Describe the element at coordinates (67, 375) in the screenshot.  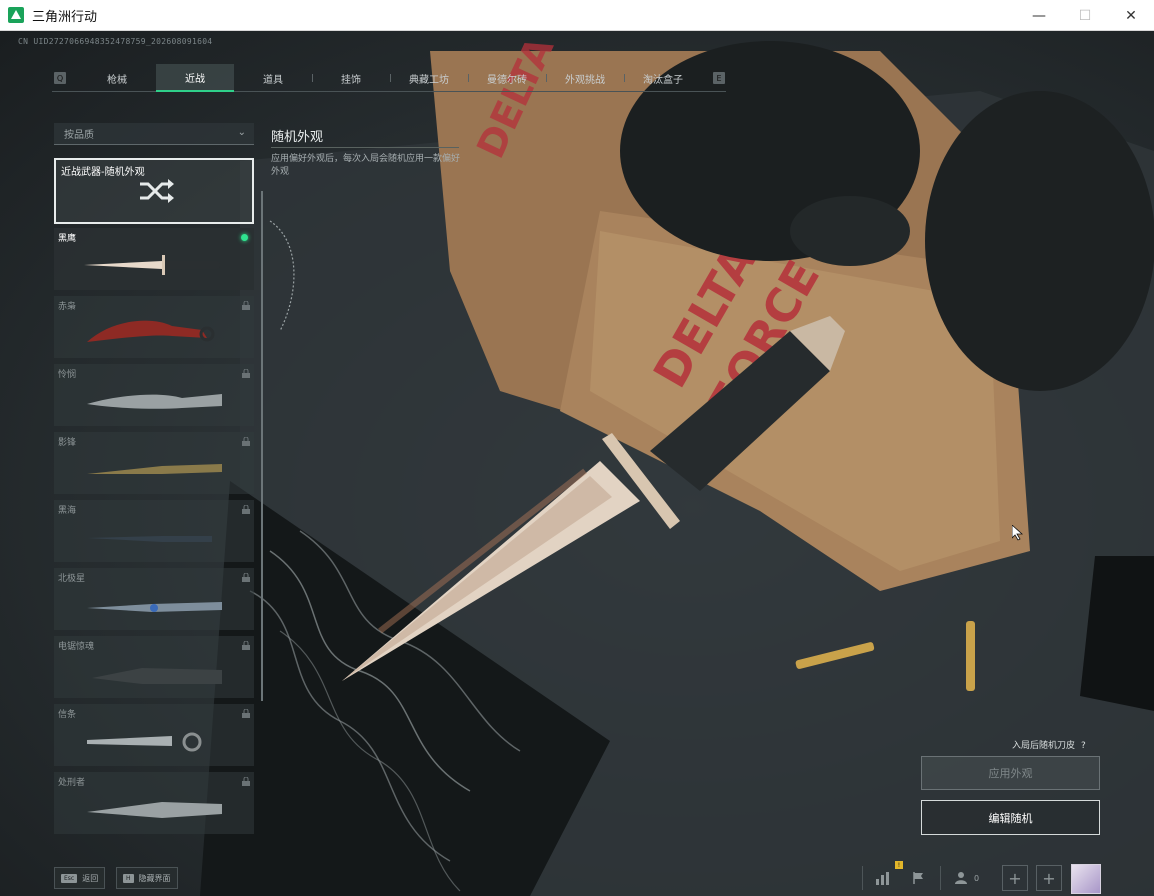
I see `item-label: 怜悯` at that location.